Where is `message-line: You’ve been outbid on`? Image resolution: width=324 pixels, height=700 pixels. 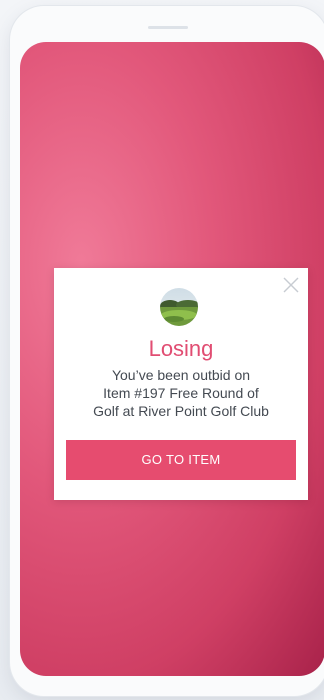
message-line: You’ve been outbid on is located at coordinates (181, 375).